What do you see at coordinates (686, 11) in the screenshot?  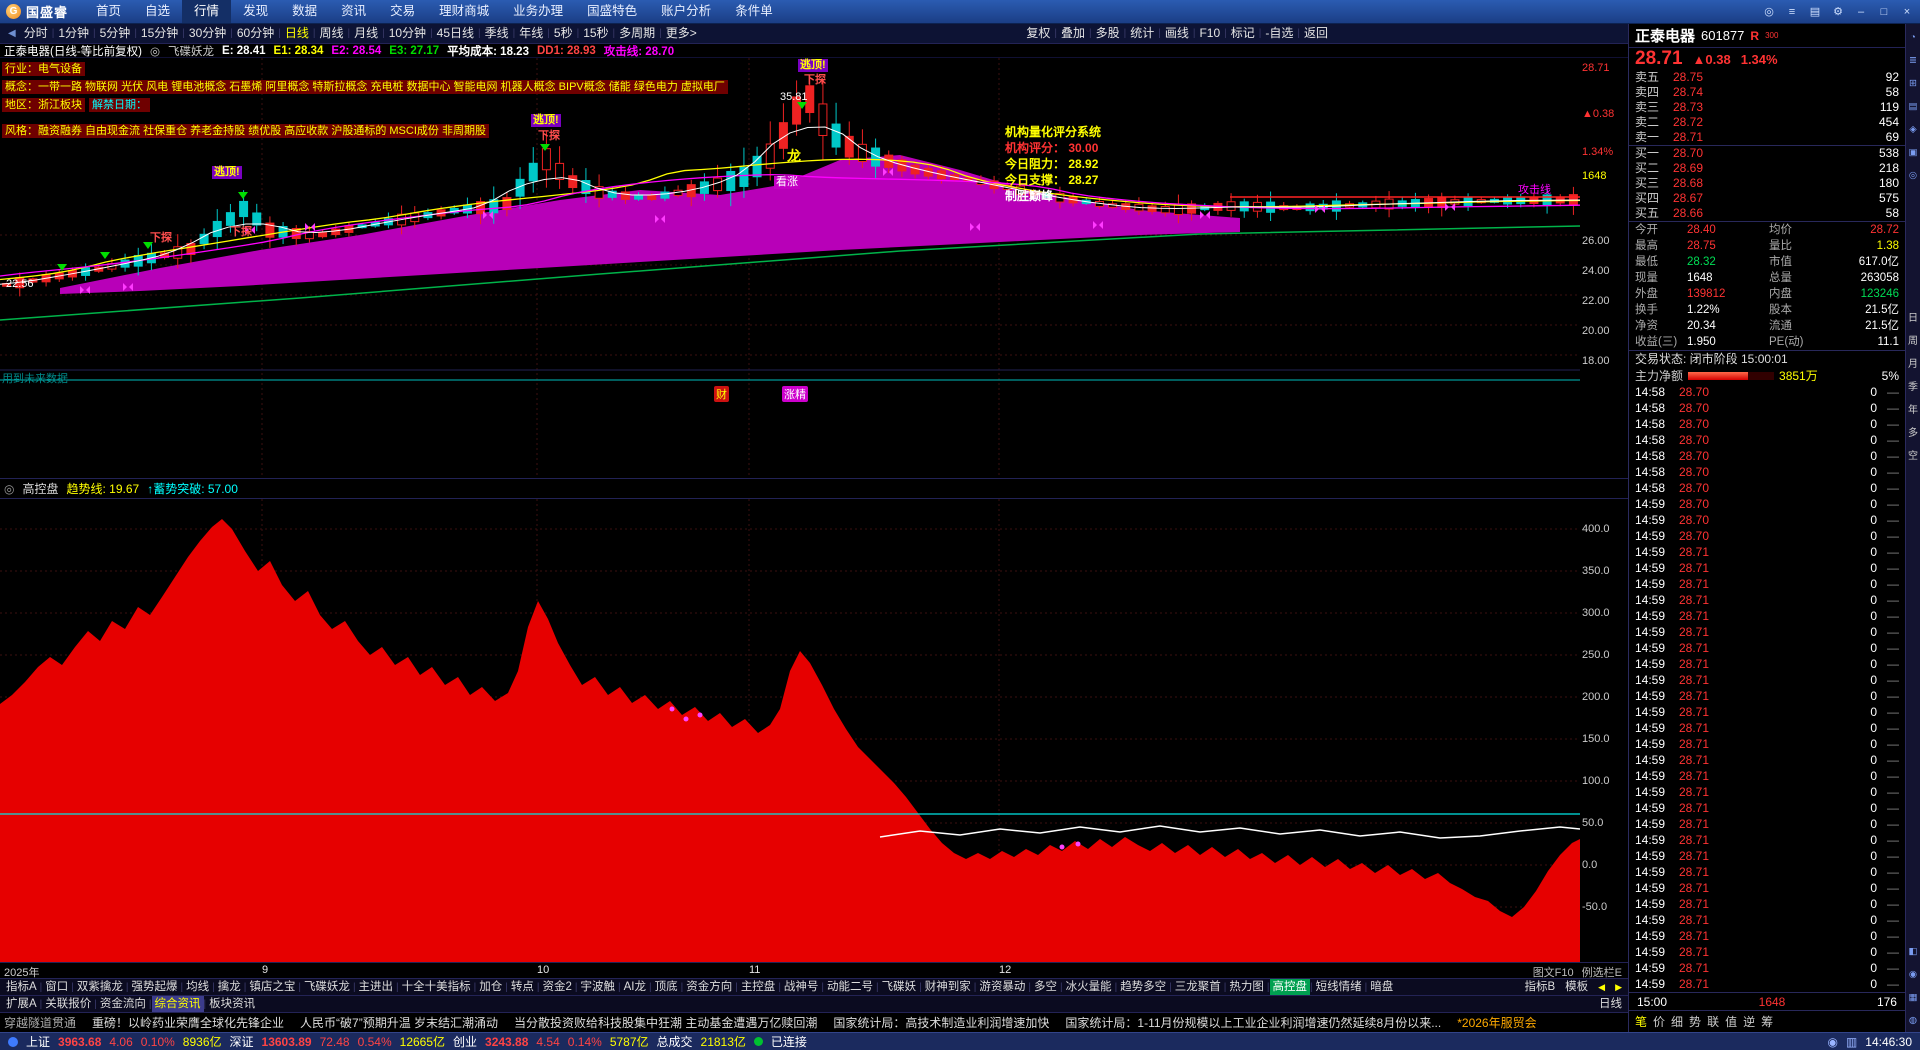 I see `top-menu-item-账户分析: 账户分析` at bounding box center [686, 11].